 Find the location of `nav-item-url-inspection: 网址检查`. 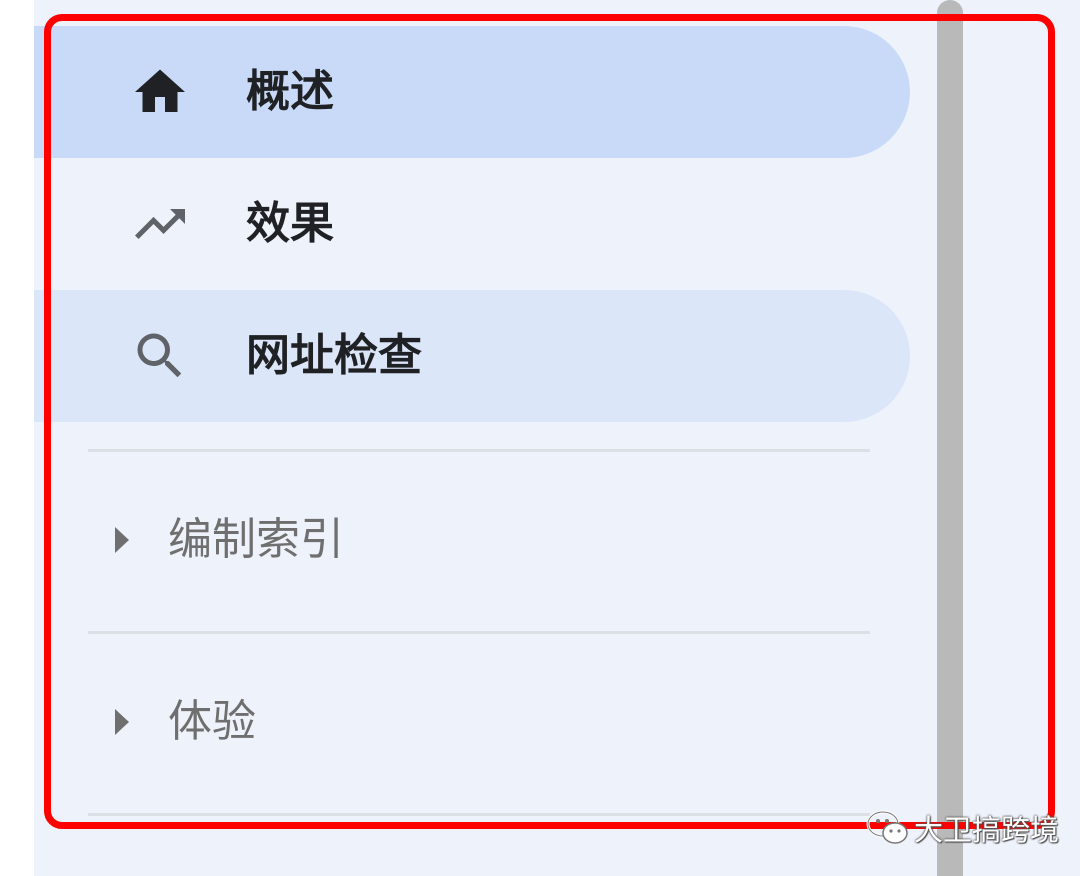

nav-item-url-inspection: 网址检查 is located at coordinates (472, 356).